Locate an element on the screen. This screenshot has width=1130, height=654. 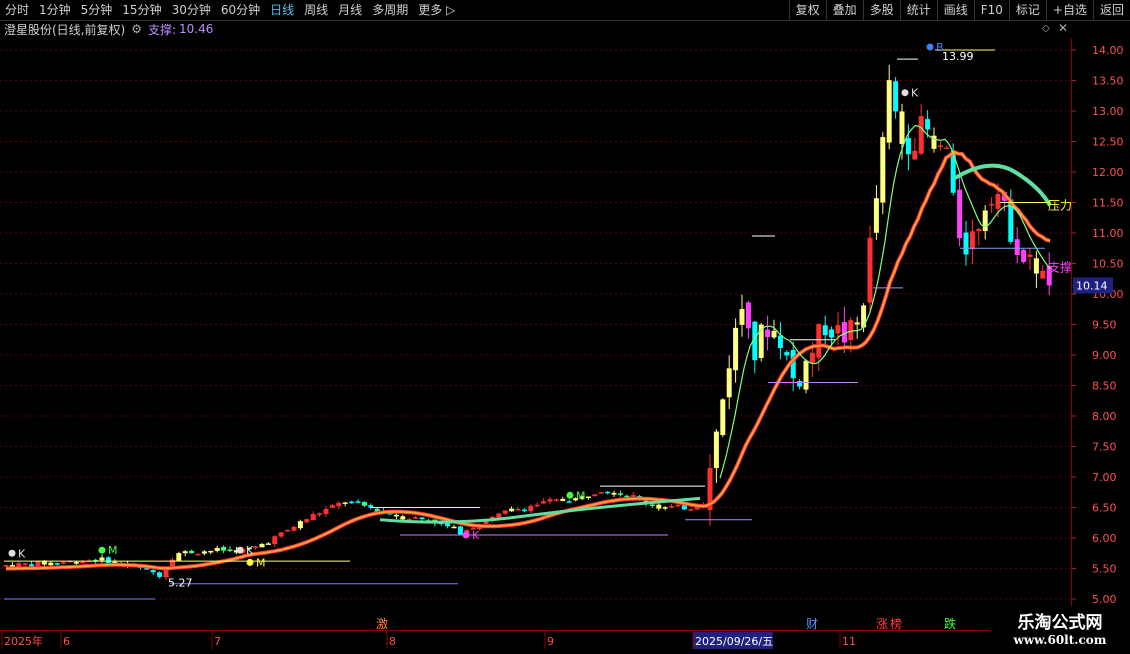
toolbar-button-5: F10 is located at coordinates (991, 10).